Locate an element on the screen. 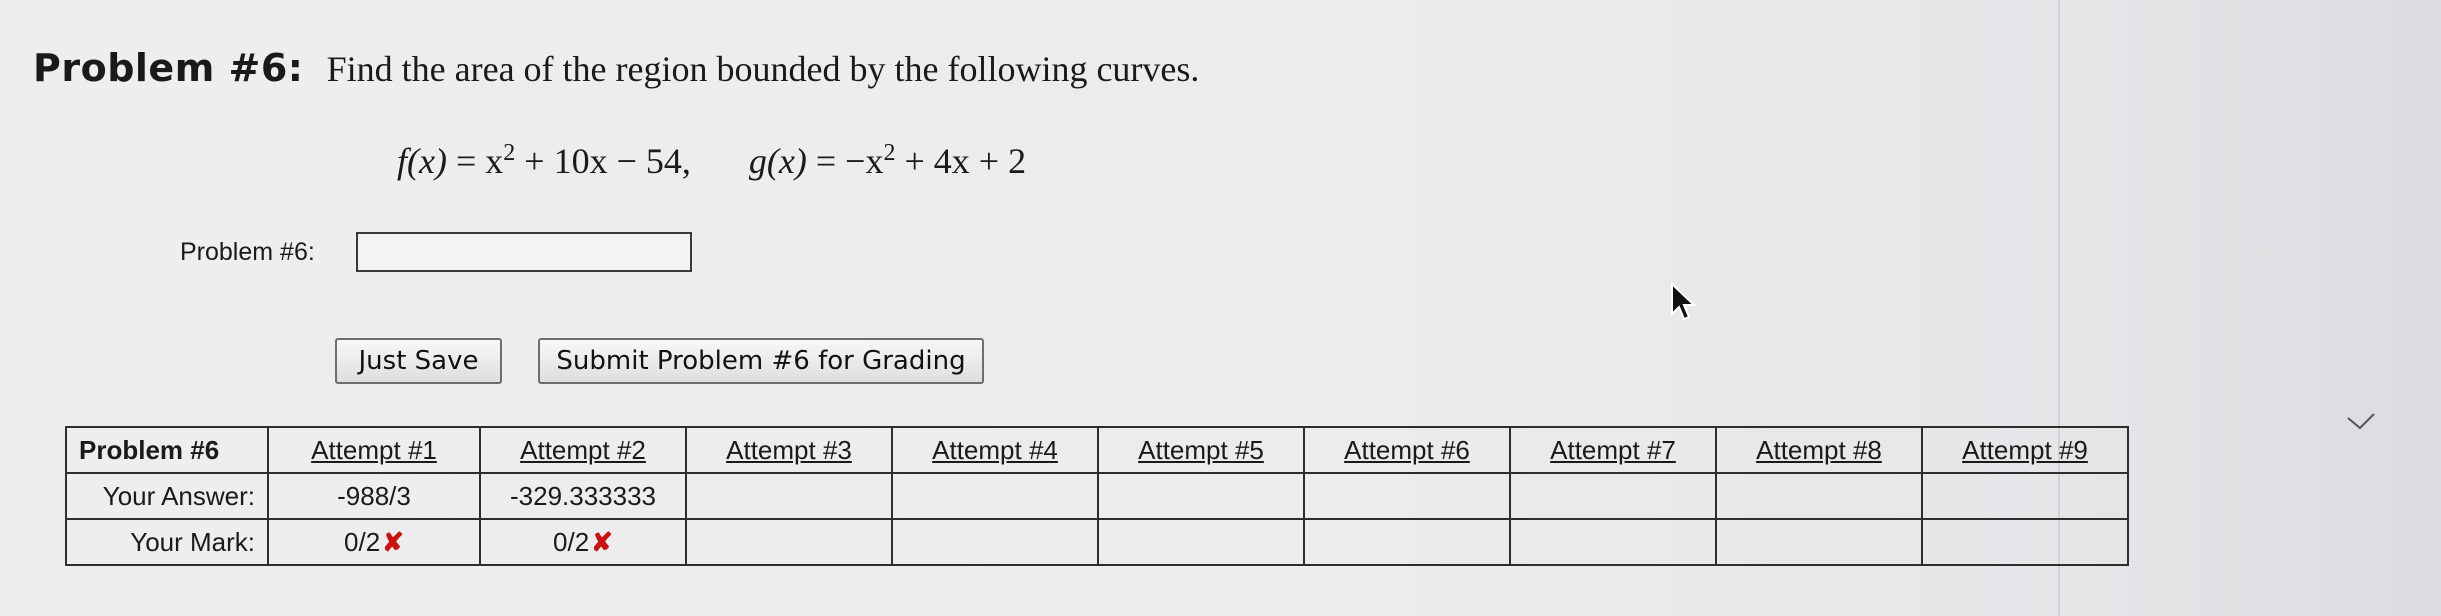 This screenshot has height=616, width=2441. answer-cell-2: -329.333333 is located at coordinates (583, 496).